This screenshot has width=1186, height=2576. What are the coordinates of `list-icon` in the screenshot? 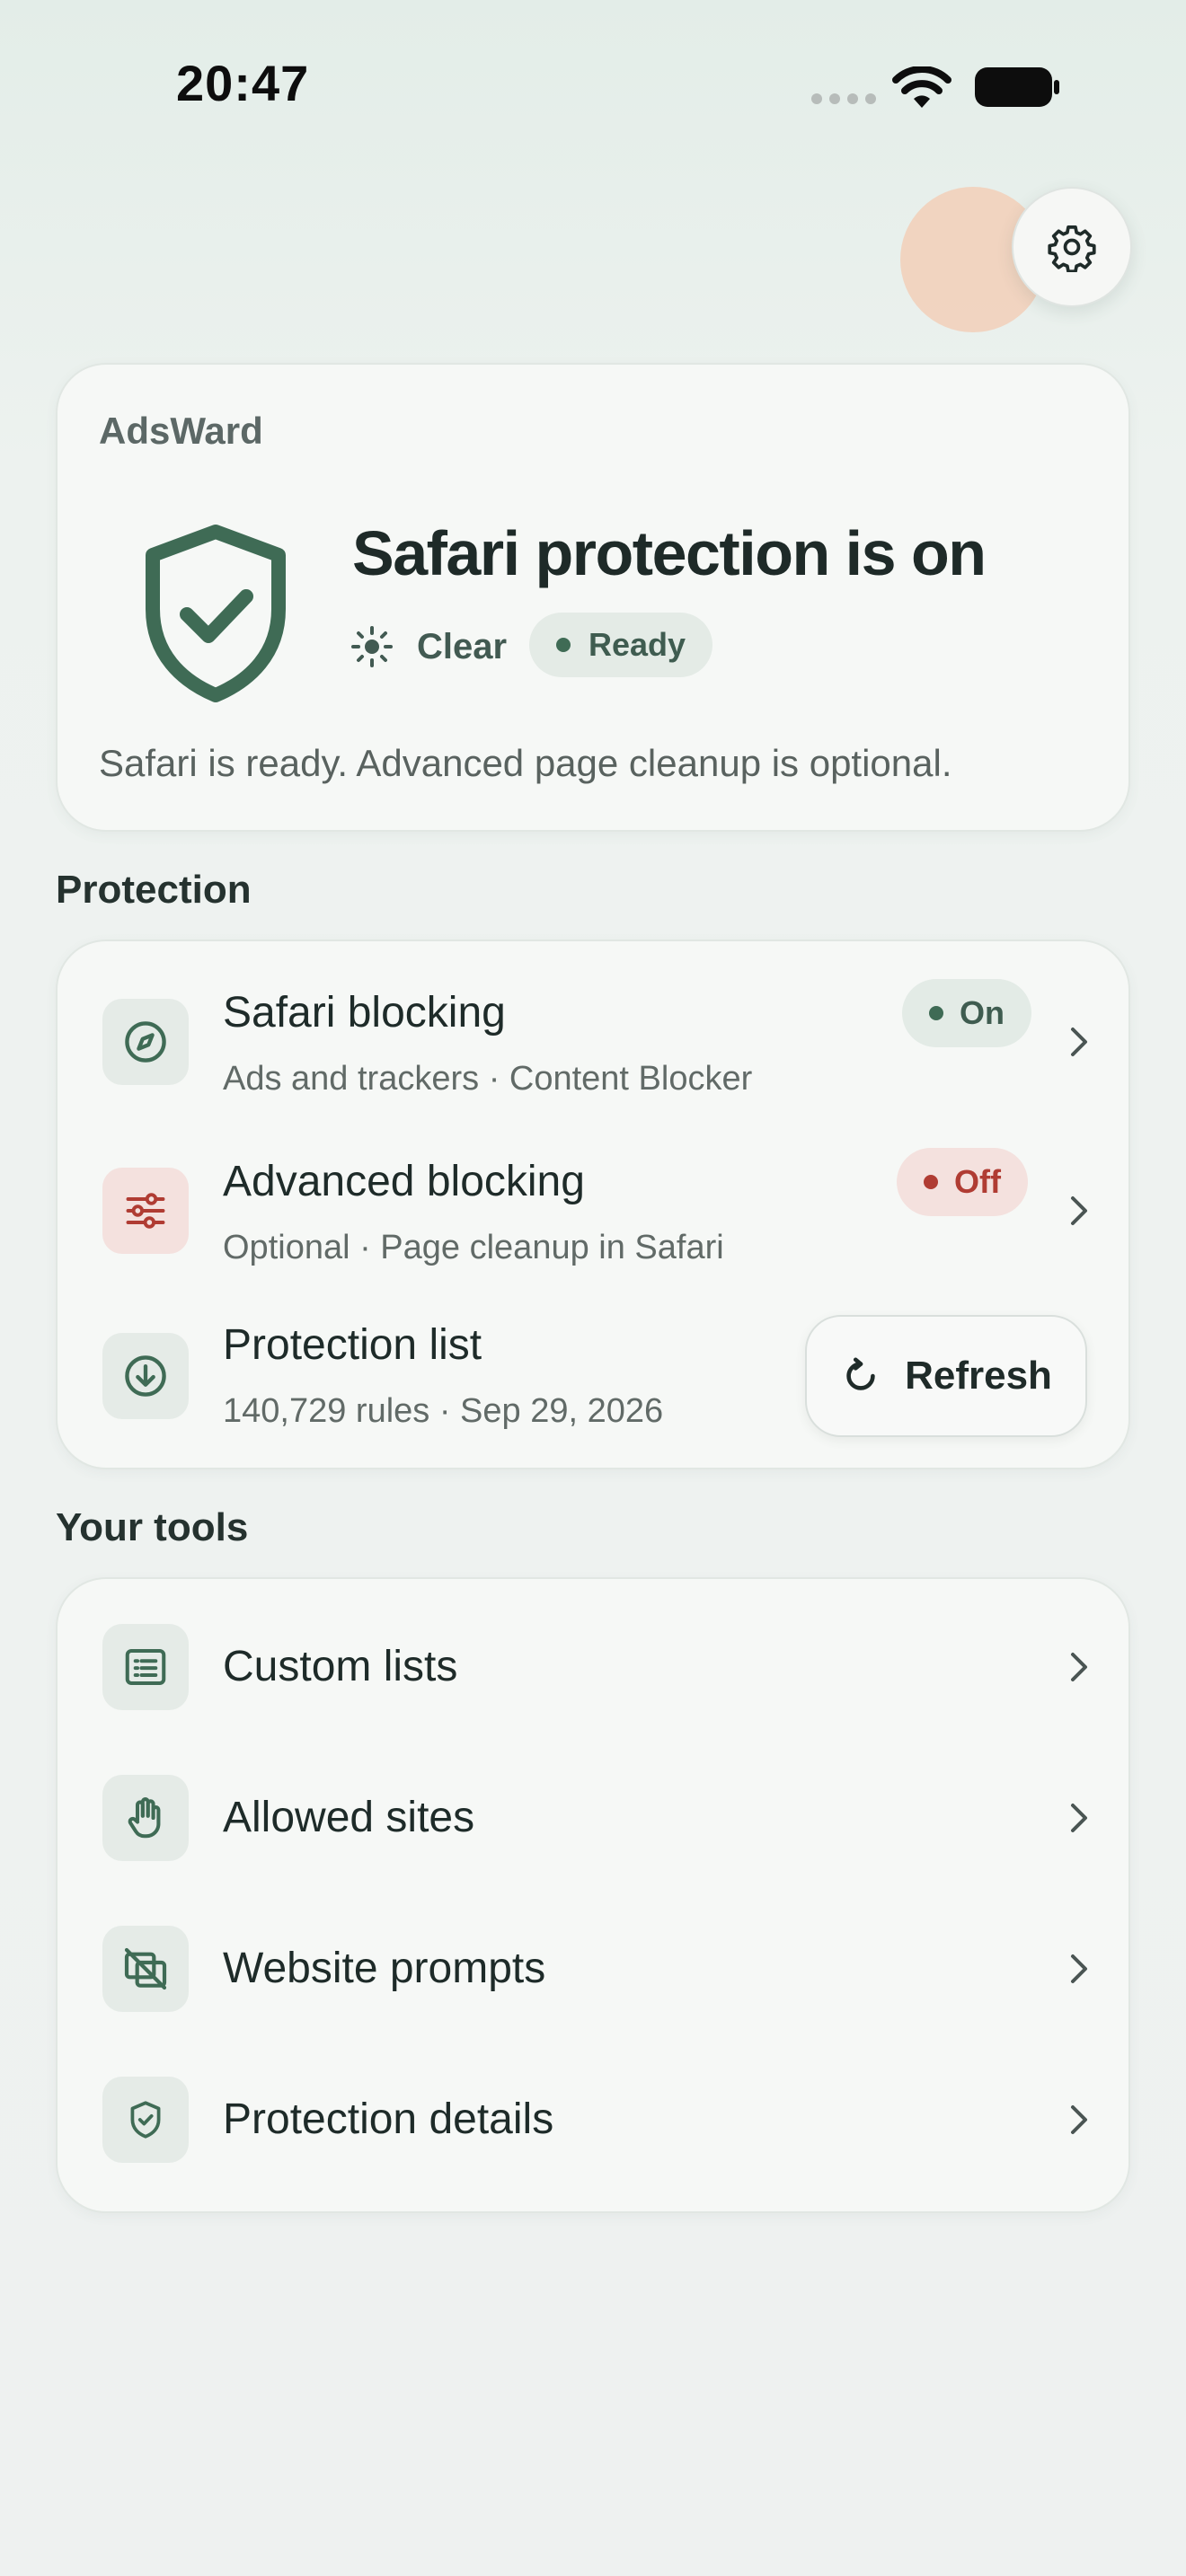 It's located at (145, 1667).